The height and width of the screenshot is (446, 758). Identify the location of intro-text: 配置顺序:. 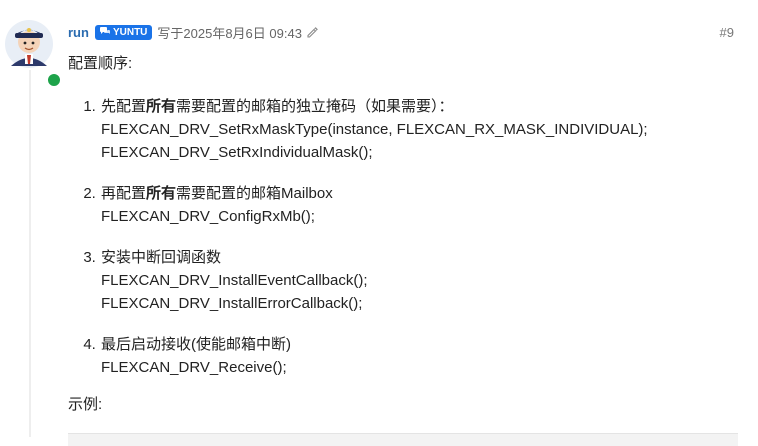
(100, 63).